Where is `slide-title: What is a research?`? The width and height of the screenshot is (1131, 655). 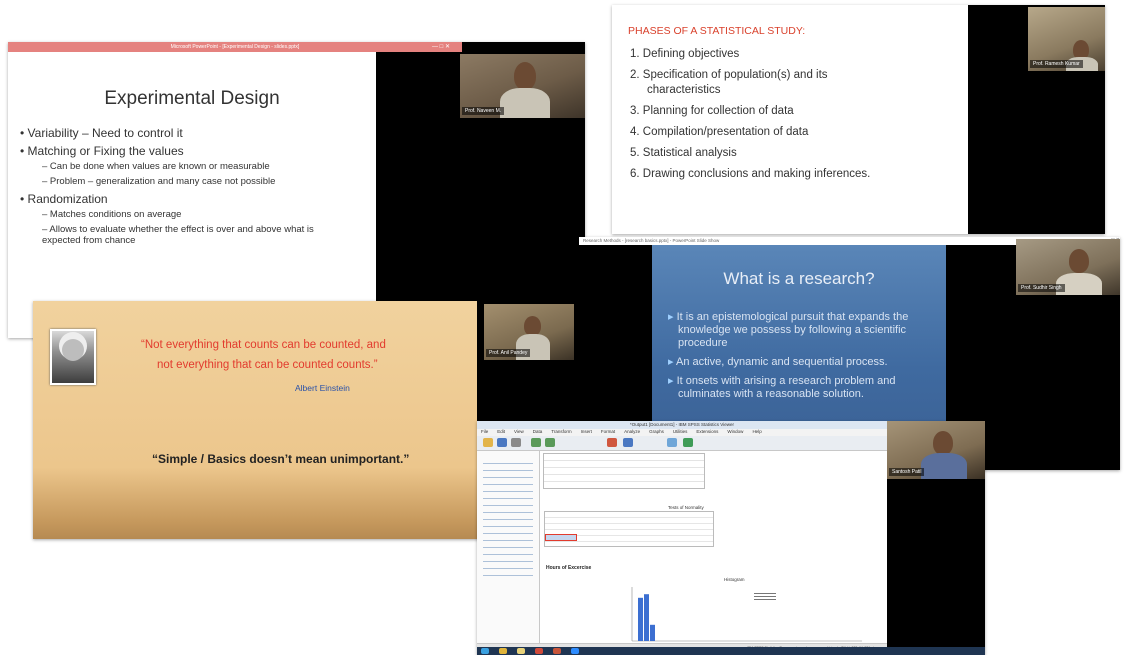
slide-title: What is a research? is located at coordinates (799, 278).